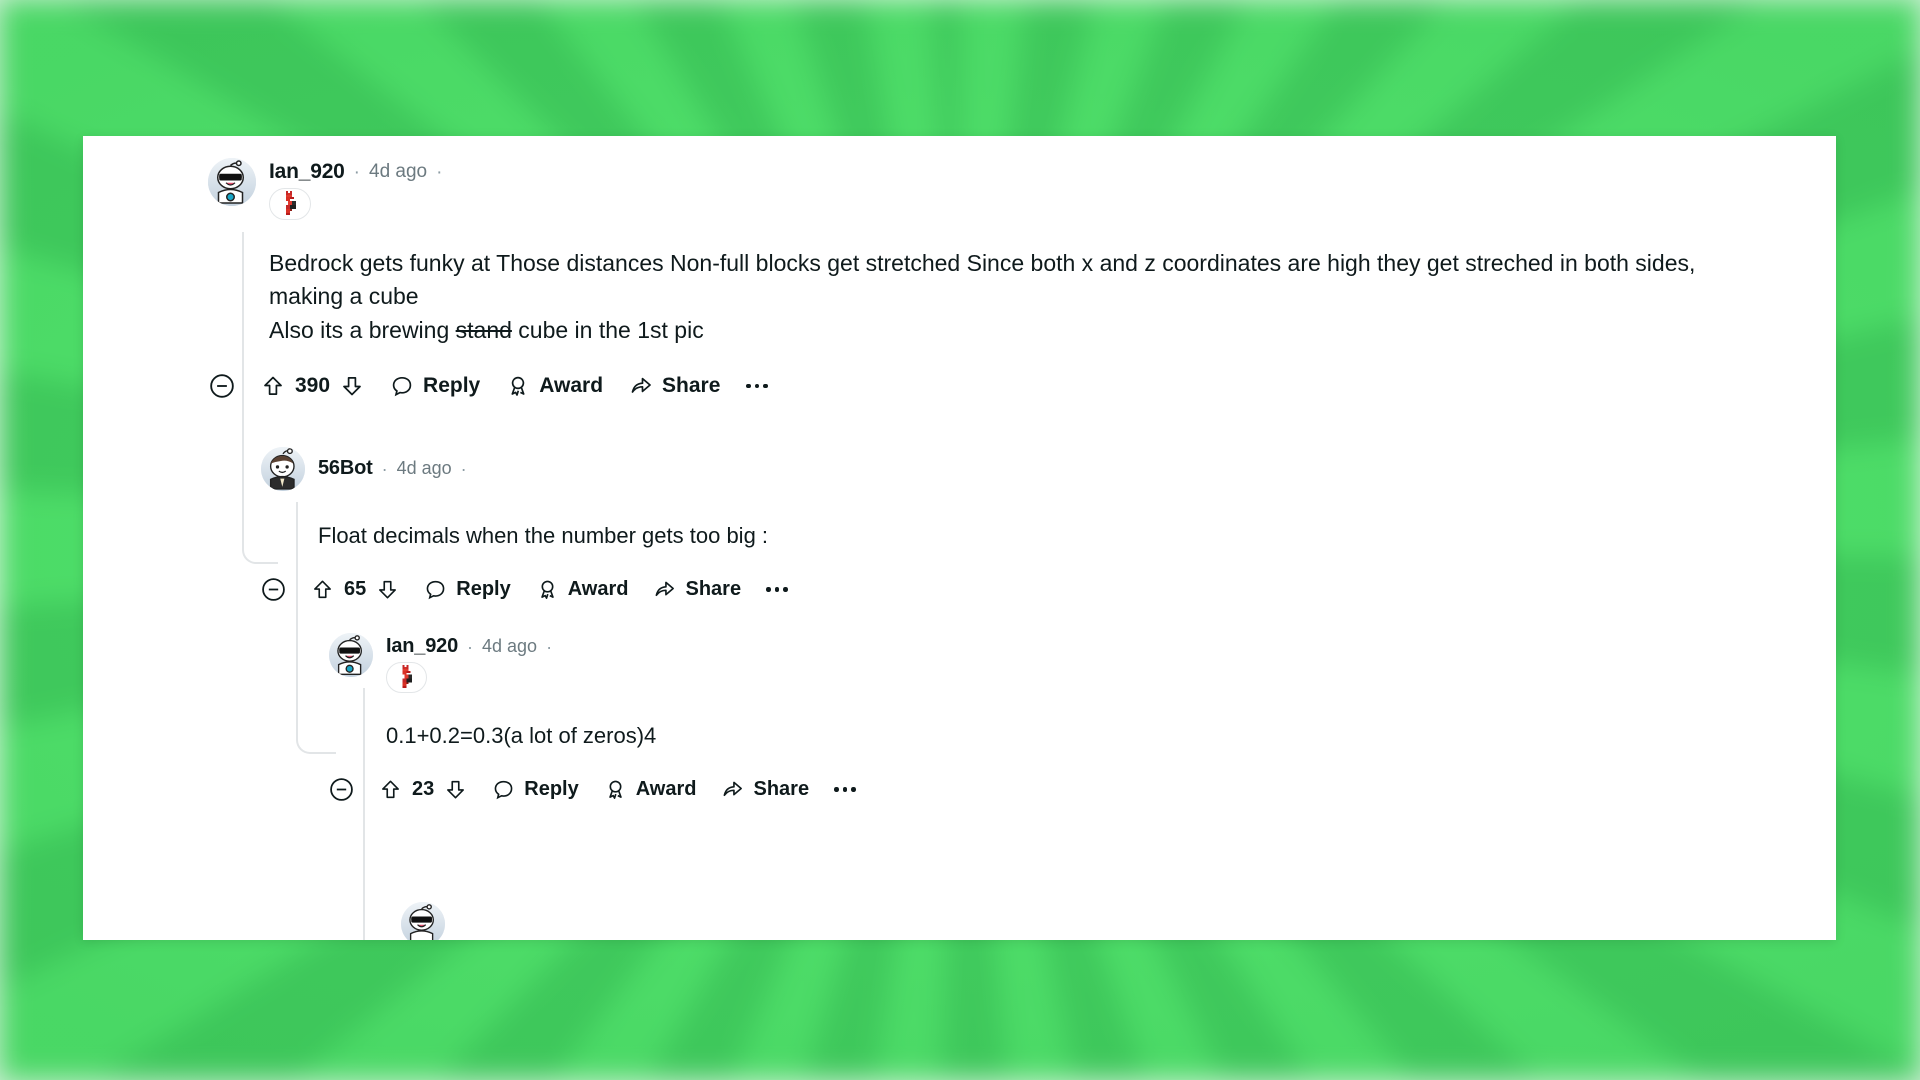  I want to click on comment-header: 56Bot · 4d ago ·, so click(524, 469).